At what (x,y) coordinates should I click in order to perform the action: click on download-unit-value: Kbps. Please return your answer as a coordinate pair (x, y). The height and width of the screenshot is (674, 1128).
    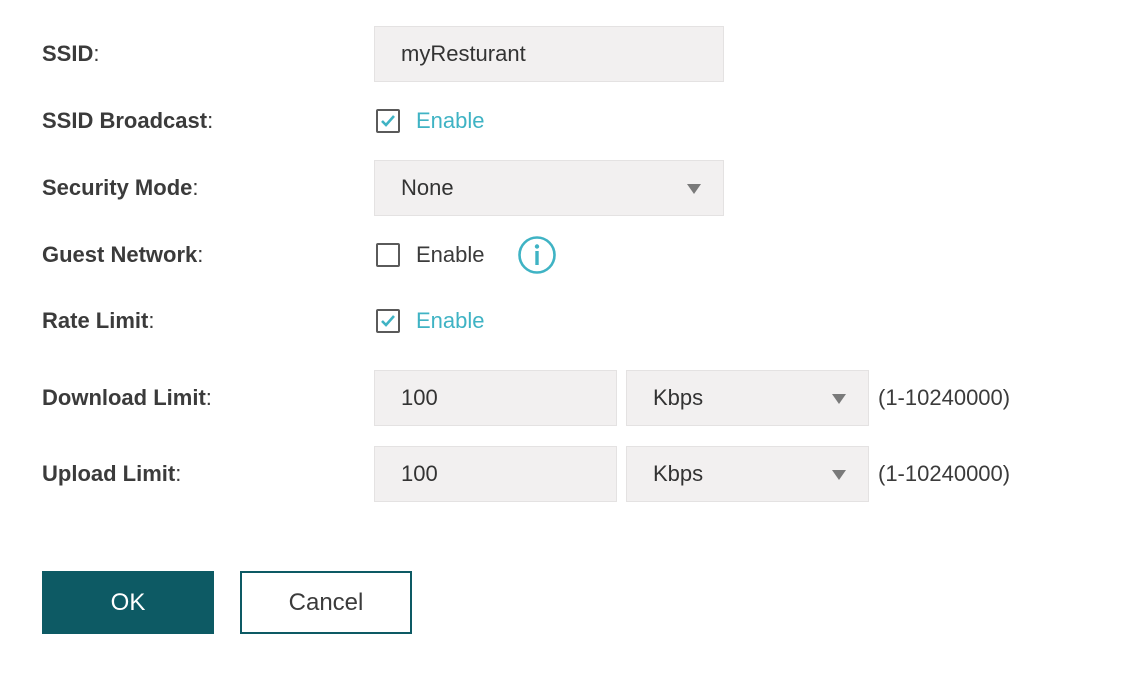
    Looking at the image, I should click on (678, 397).